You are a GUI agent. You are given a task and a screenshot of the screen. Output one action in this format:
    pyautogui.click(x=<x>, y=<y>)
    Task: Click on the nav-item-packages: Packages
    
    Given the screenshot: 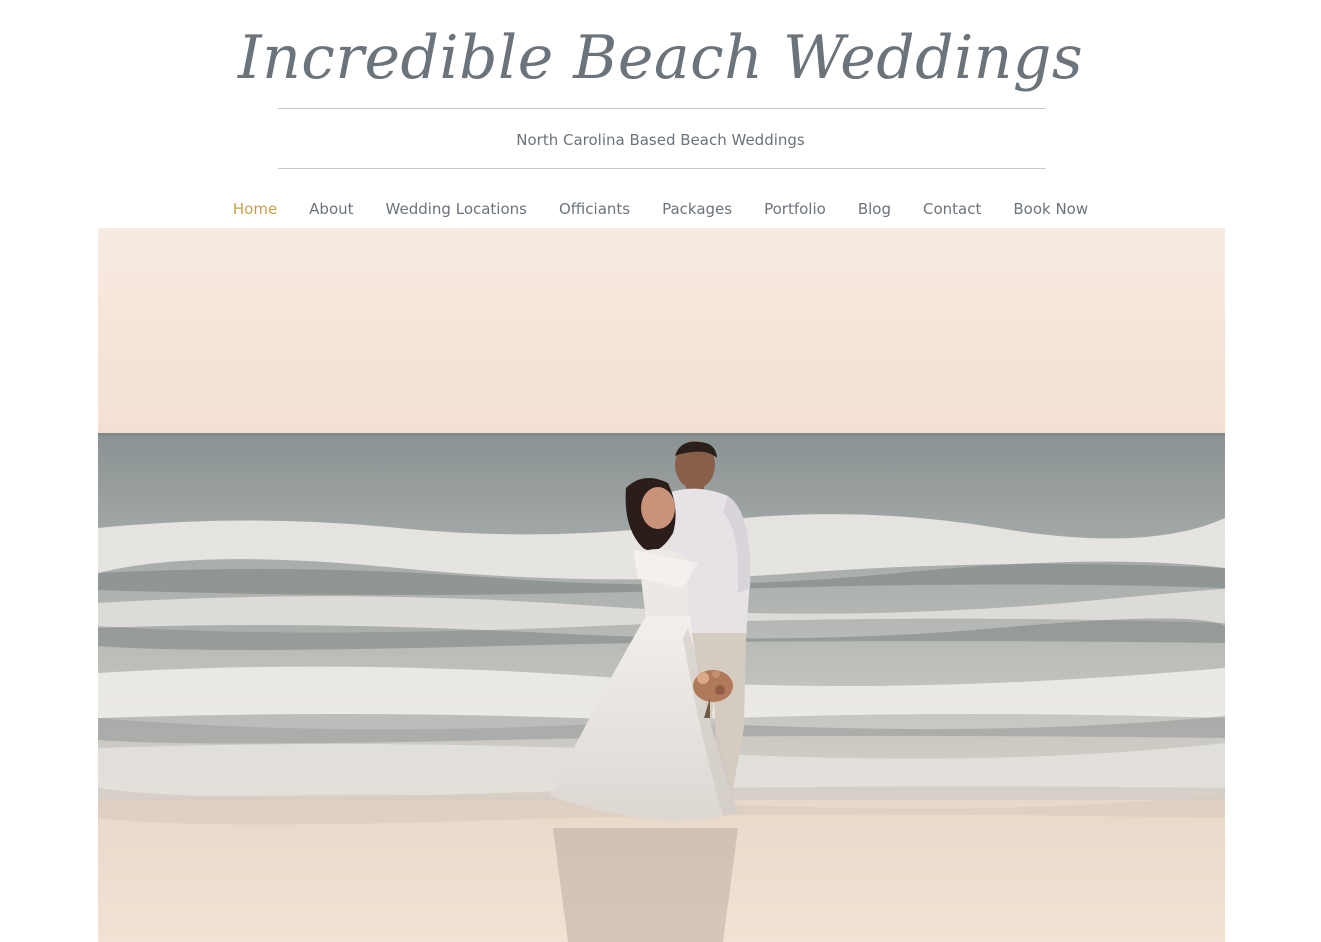 What is the action you would take?
    pyautogui.click(x=697, y=209)
    